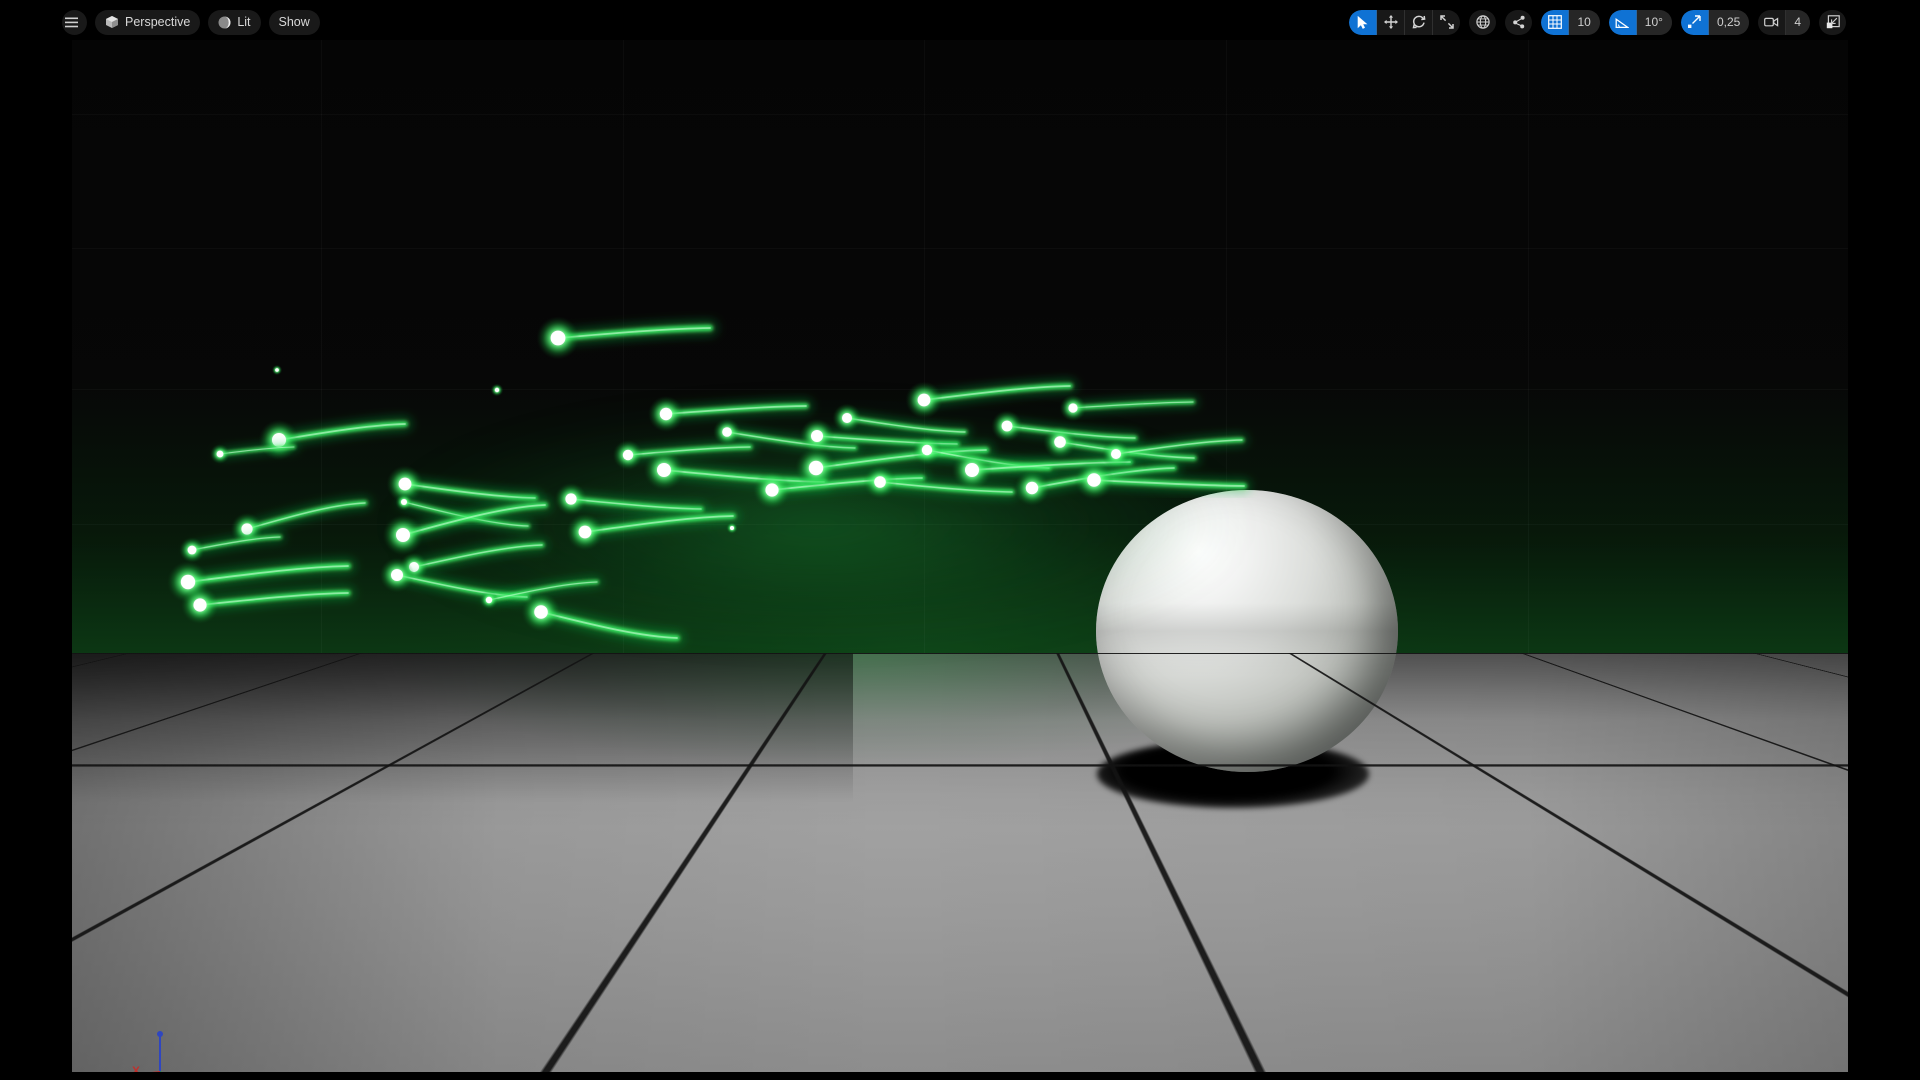  I want to click on camera-speed-toggle, so click(1772, 22).